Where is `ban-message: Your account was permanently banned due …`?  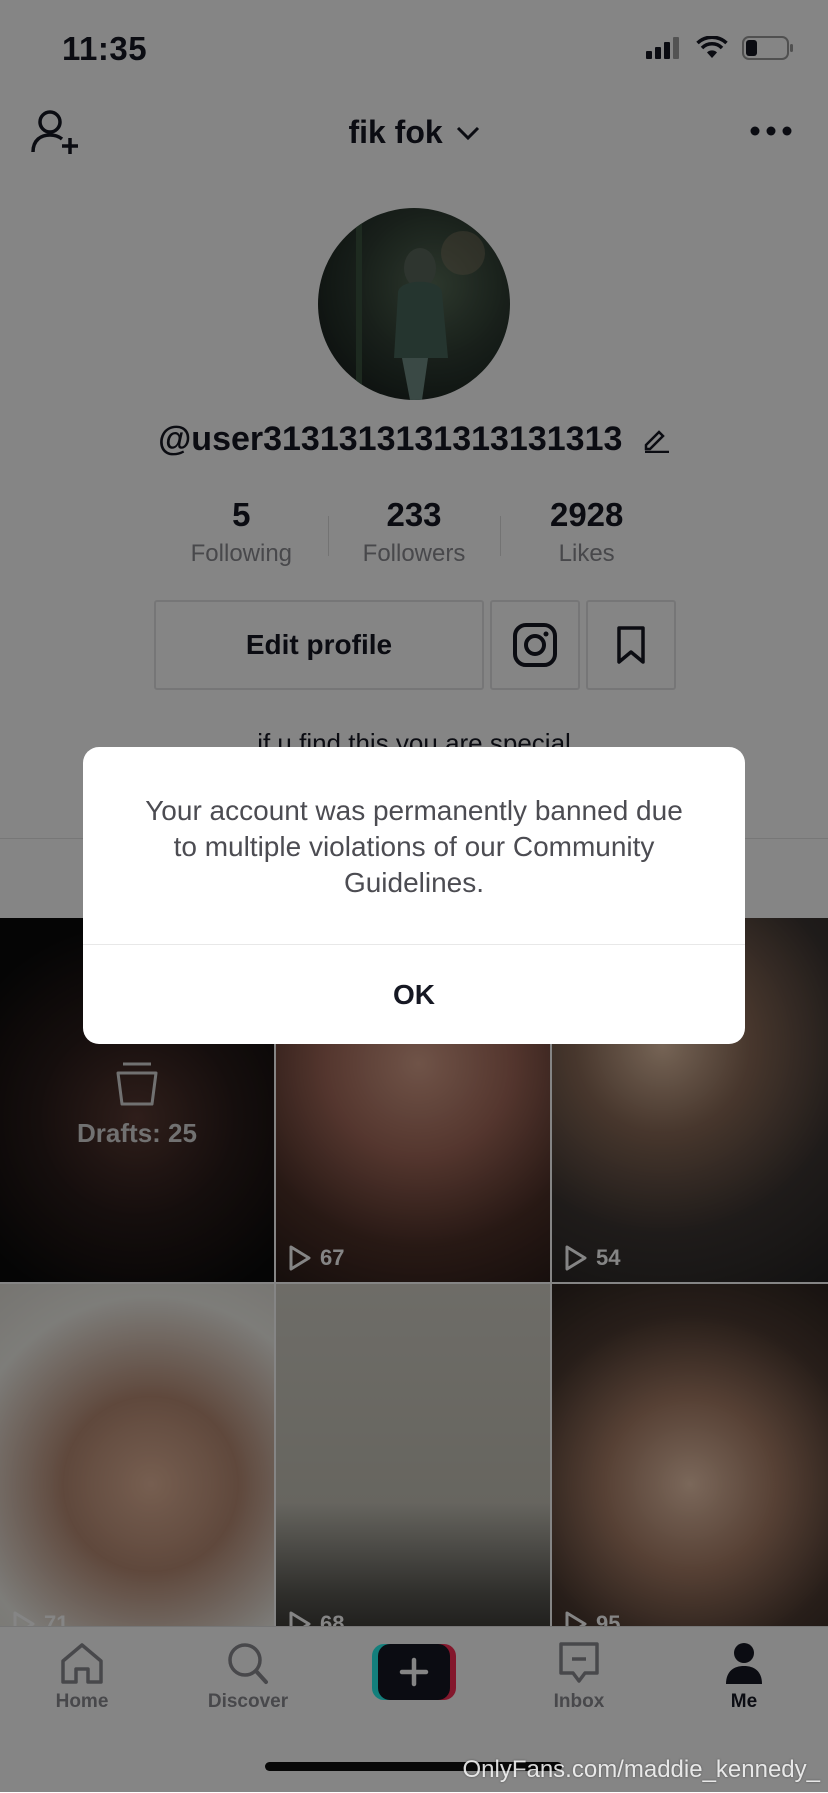
ban-message: Your account was permanently banned due … is located at coordinates (414, 846).